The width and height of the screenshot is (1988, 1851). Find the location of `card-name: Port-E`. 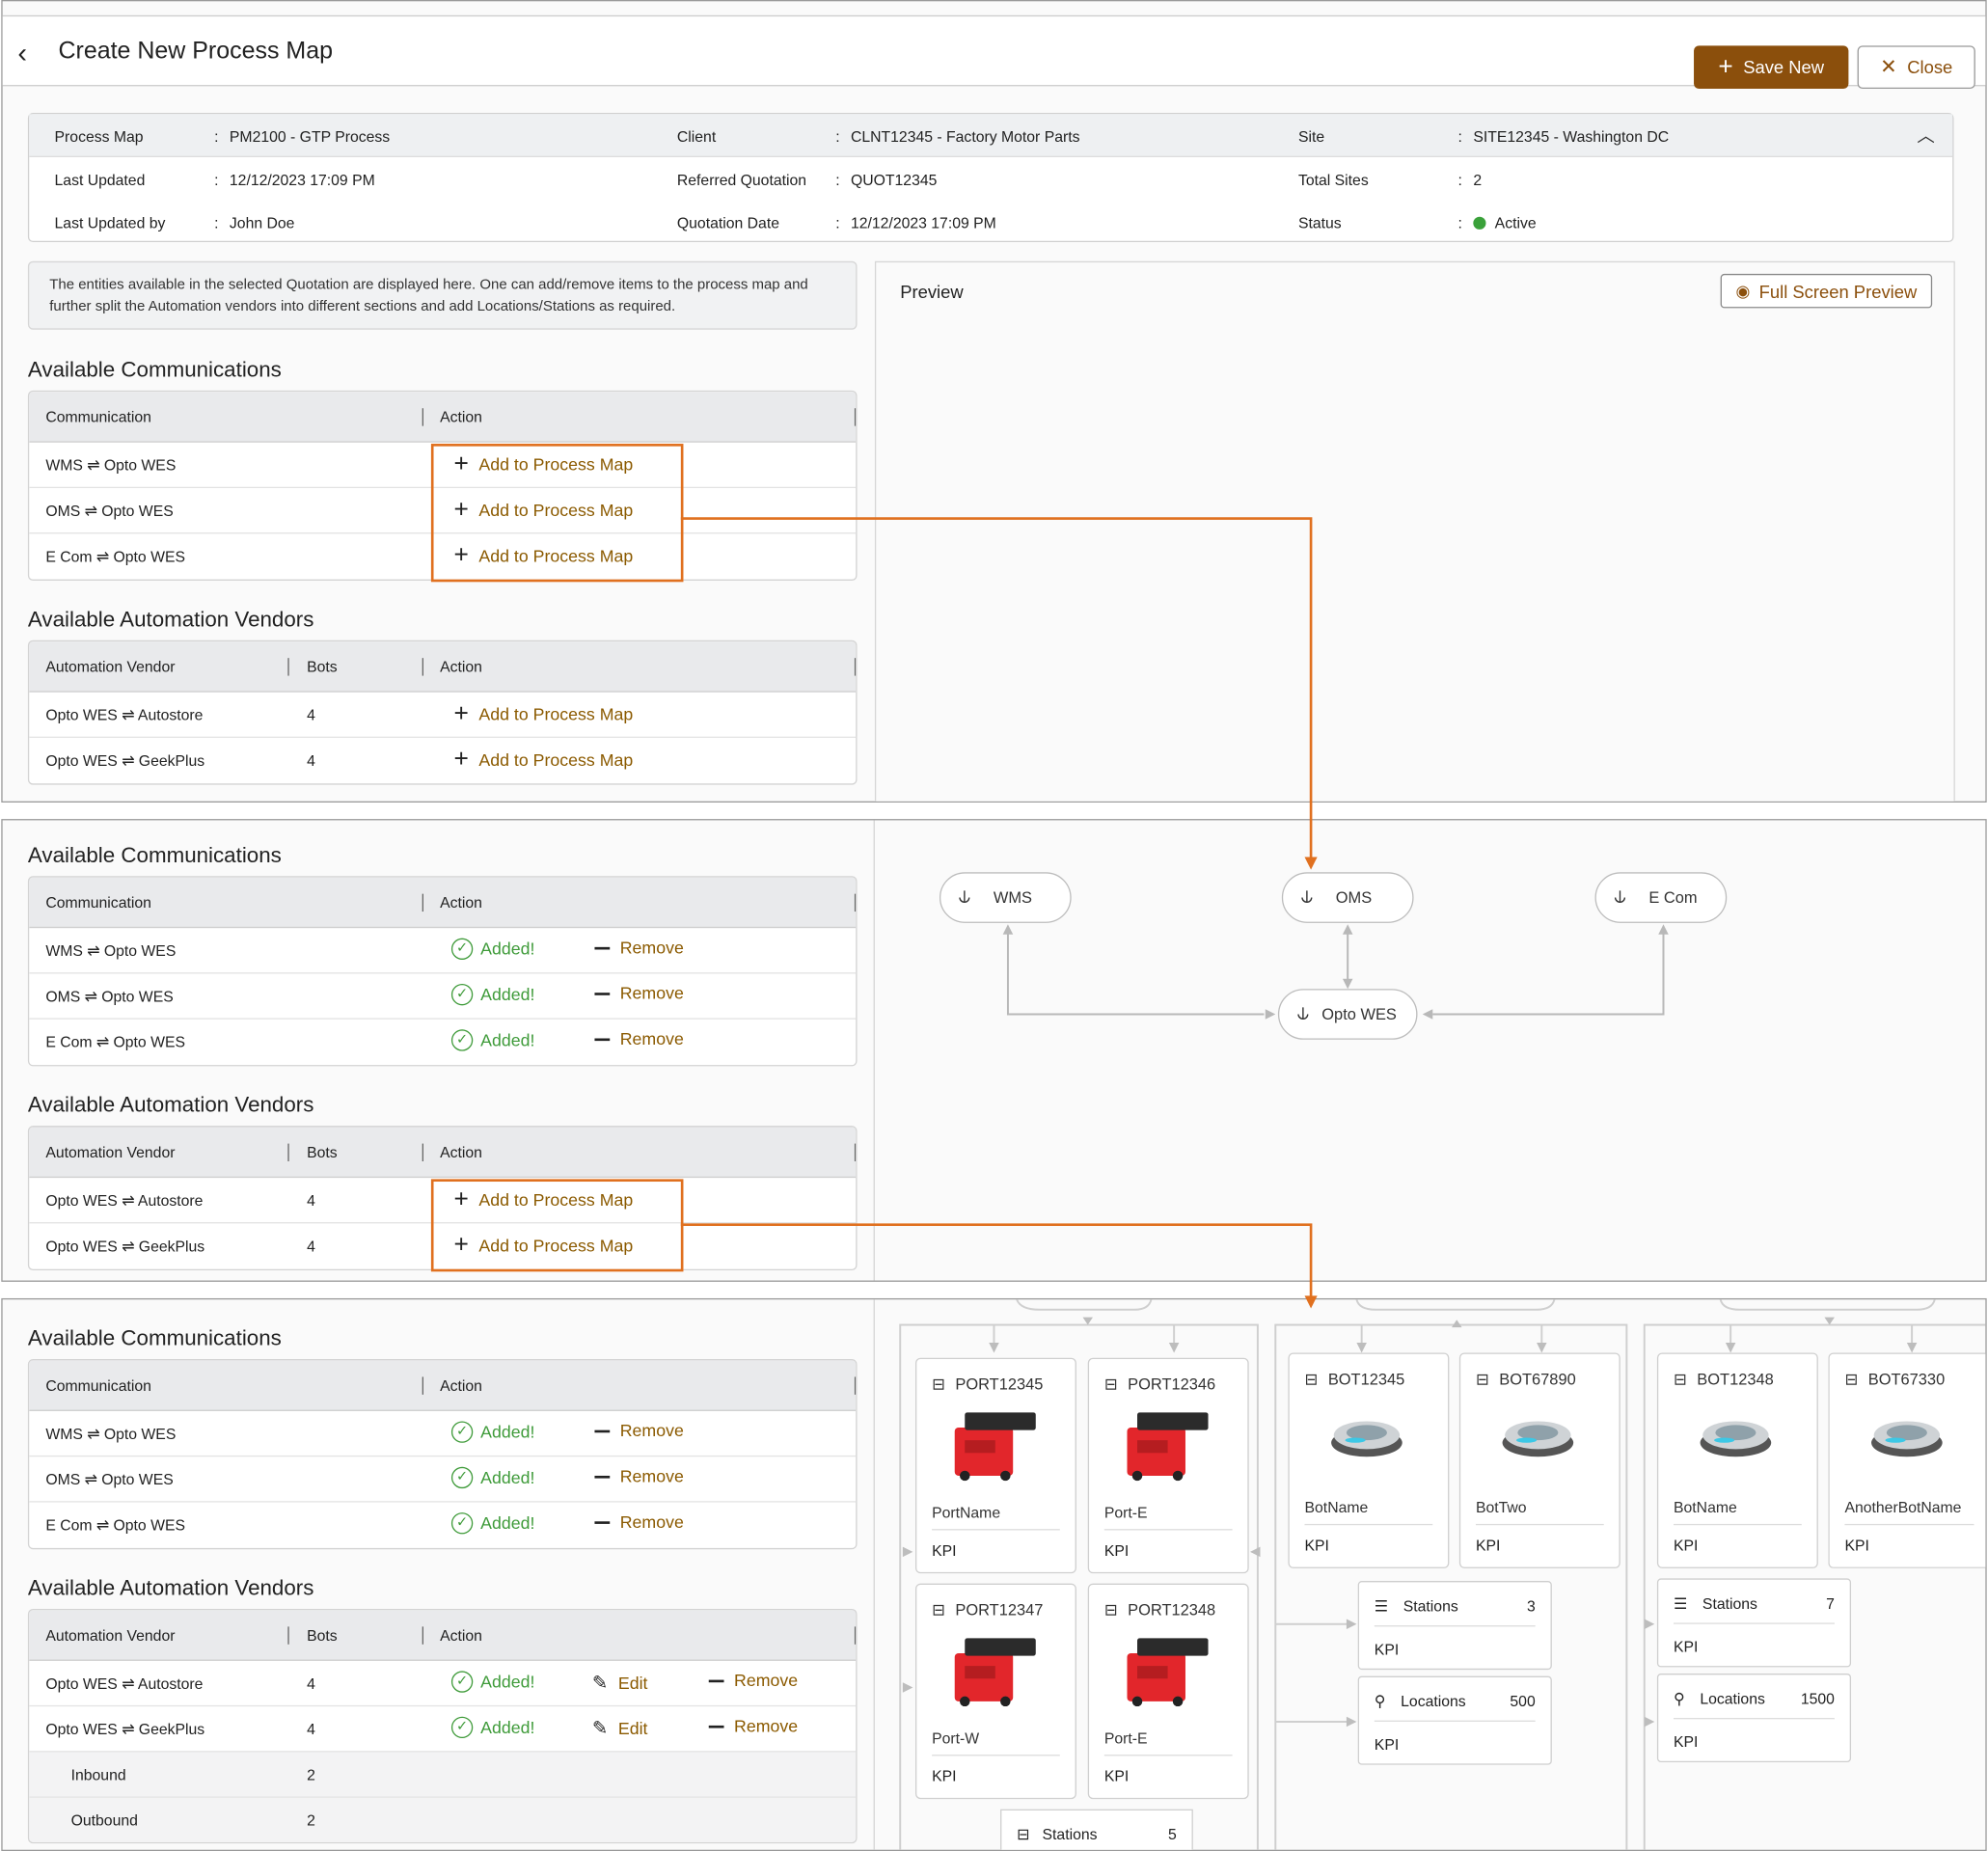

card-name: Port-E is located at coordinates (1168, 1517).